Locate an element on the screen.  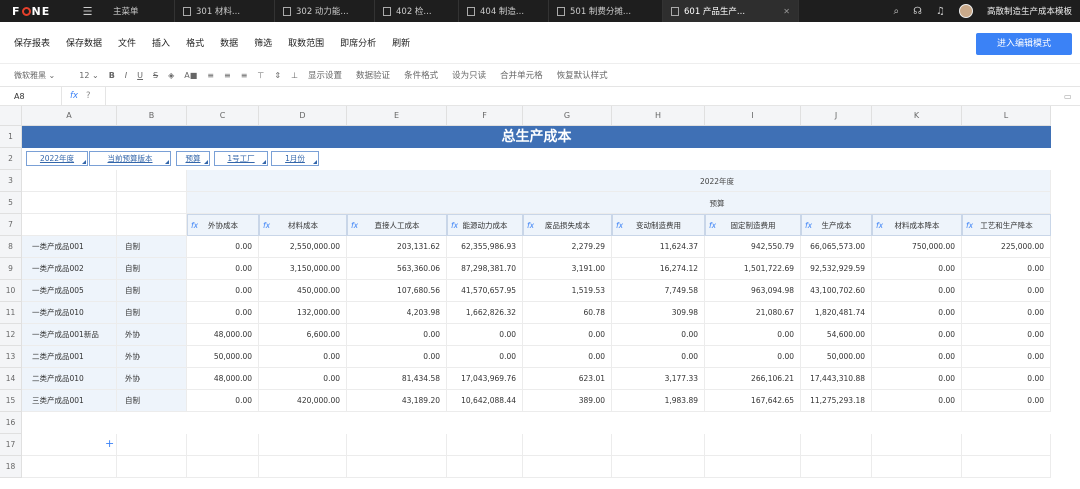
menu-save-report: 保存报表 is located at coordinates (32, 42).